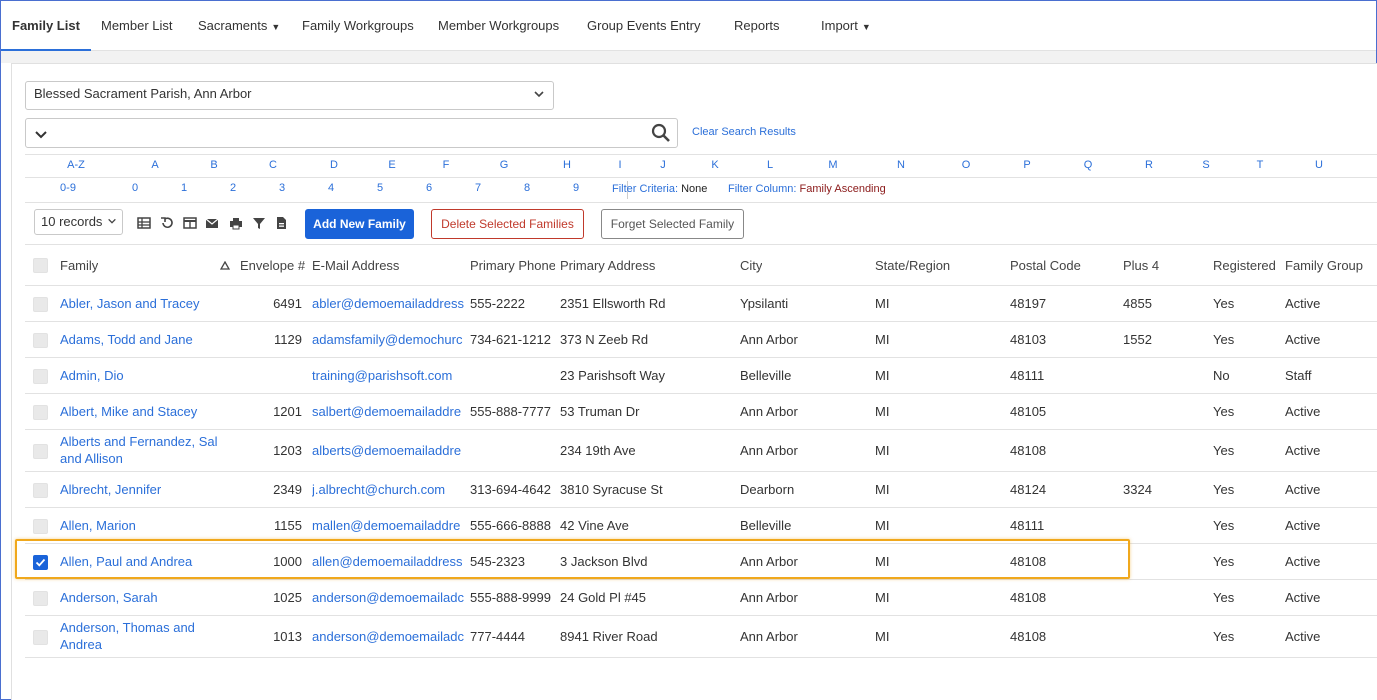 The height and width of the screenshot is (700, 1377). I want to click on numeric-filter-digit: 5, so click(380, 188).